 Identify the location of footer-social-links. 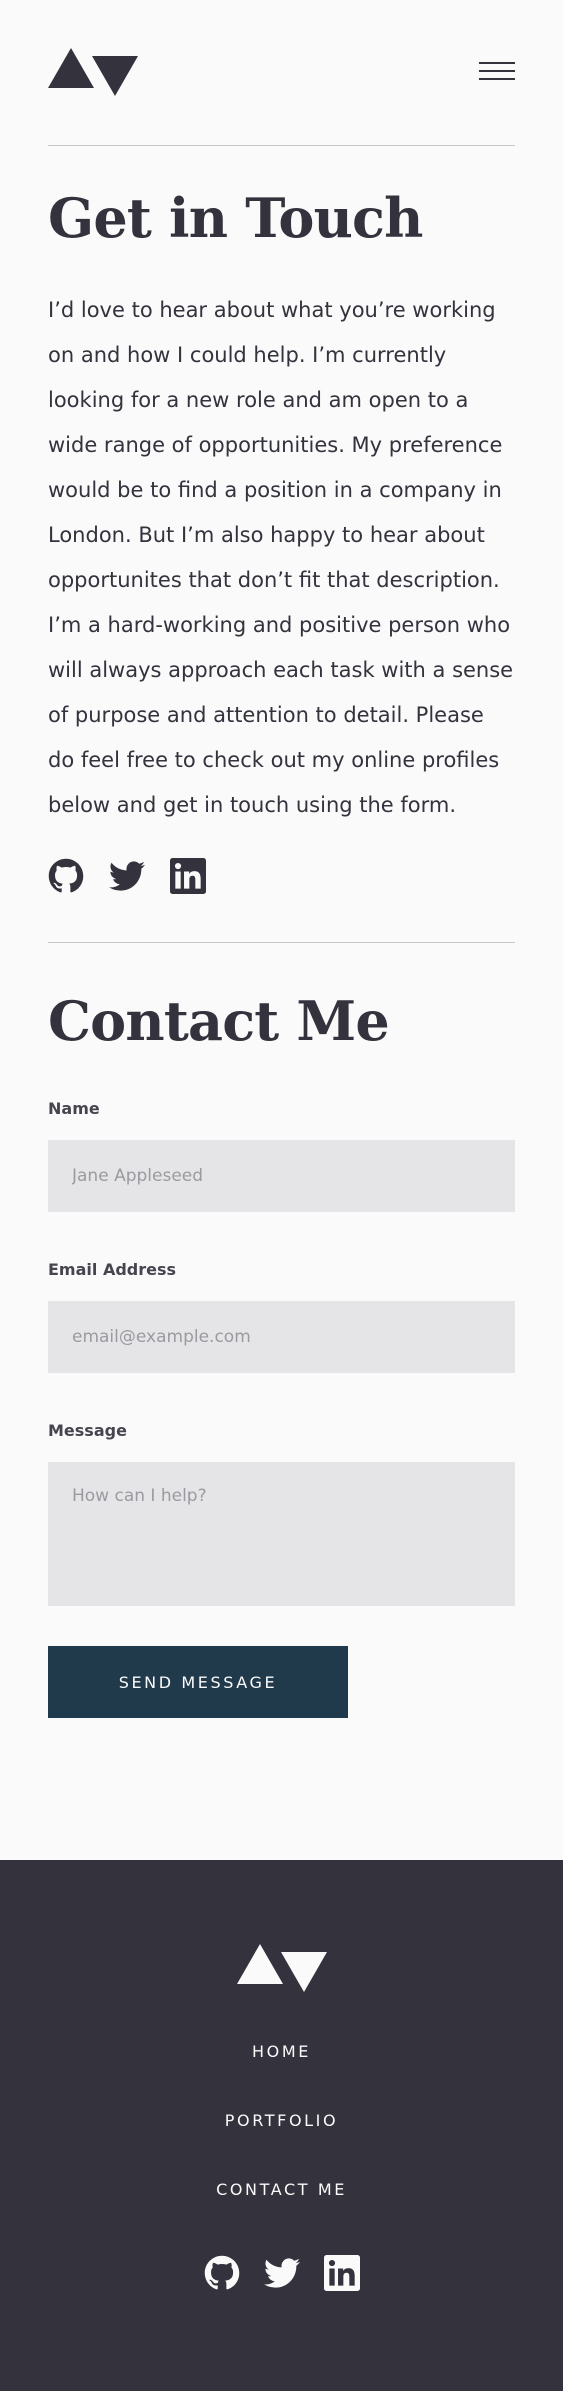
(282, 2273).